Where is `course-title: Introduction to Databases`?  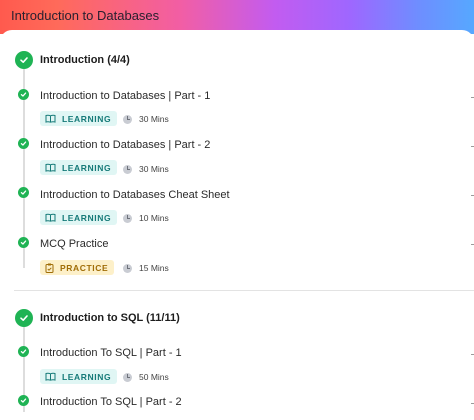 course-title: Introduction to Databases is located at coordinates (85, 15).